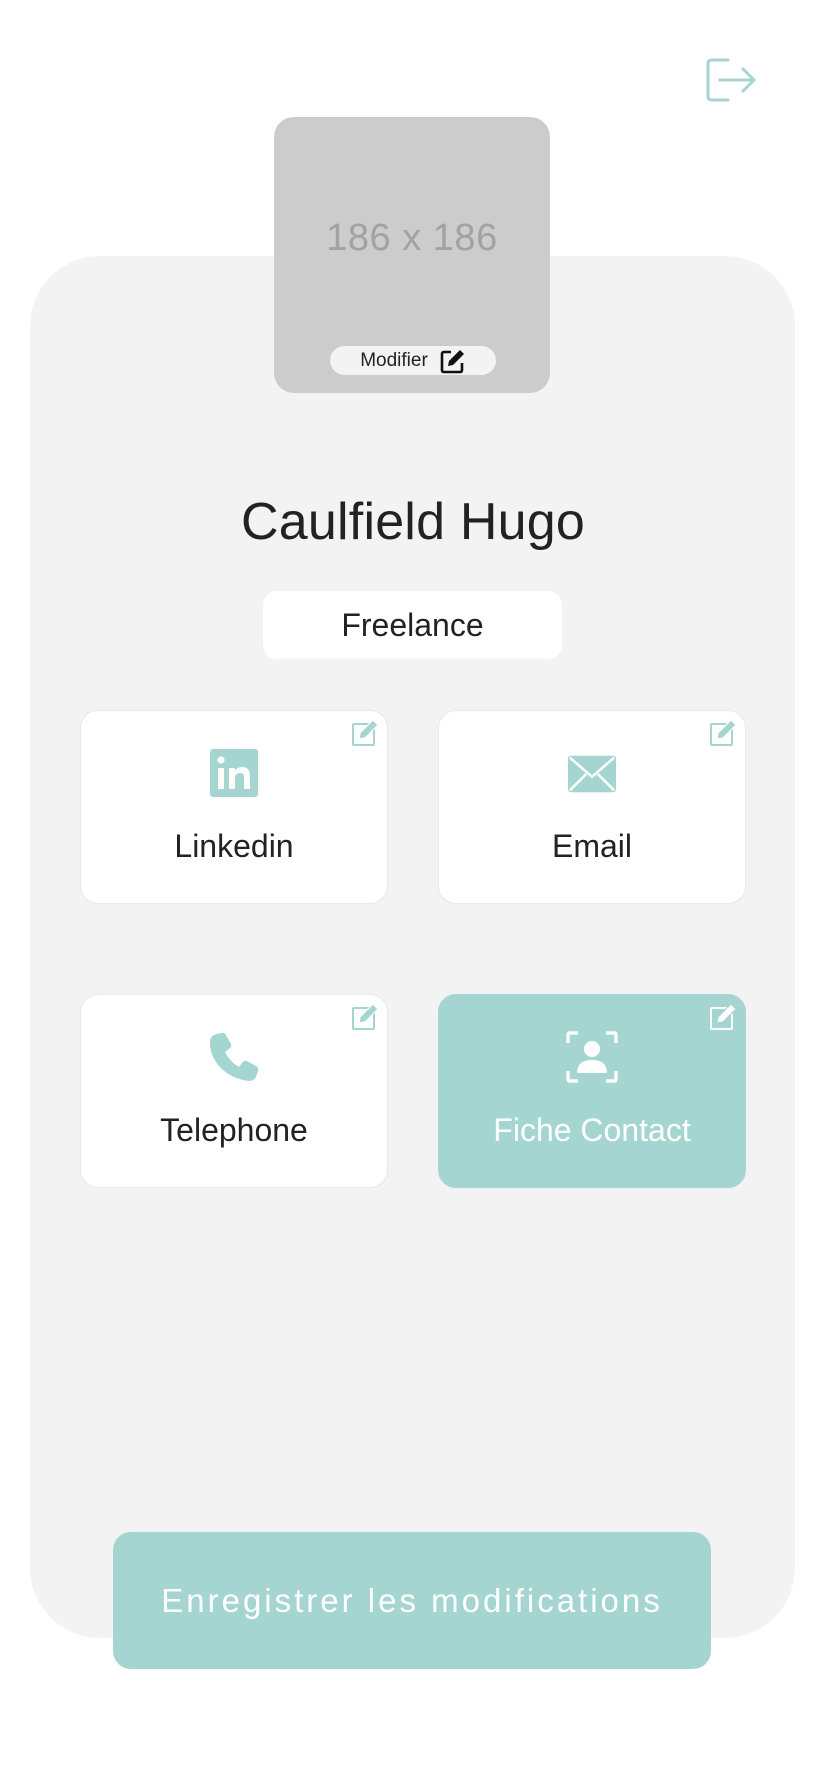  Describe the element at coordinates (592, 1130) in the screenshot. I see `tile-fiche-contact-label: Fiche Contact` at that location.